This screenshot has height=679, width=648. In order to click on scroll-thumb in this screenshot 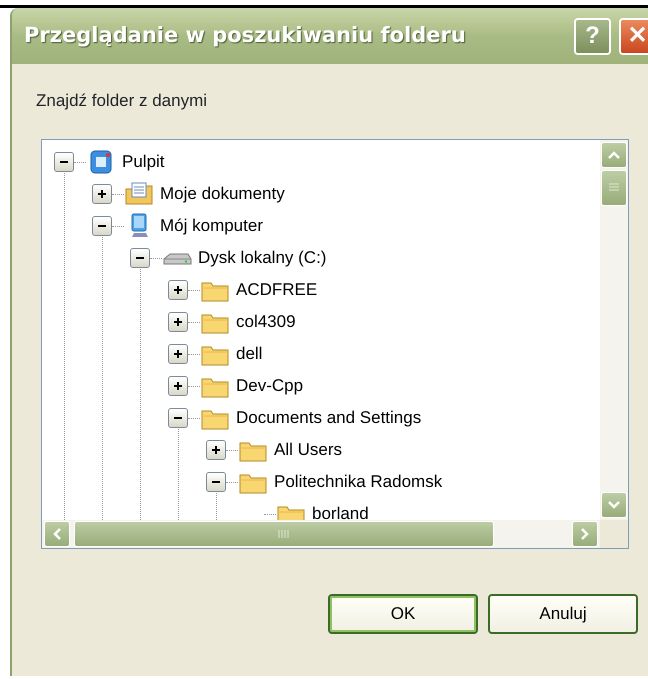, I will do `click(614, 188)`.